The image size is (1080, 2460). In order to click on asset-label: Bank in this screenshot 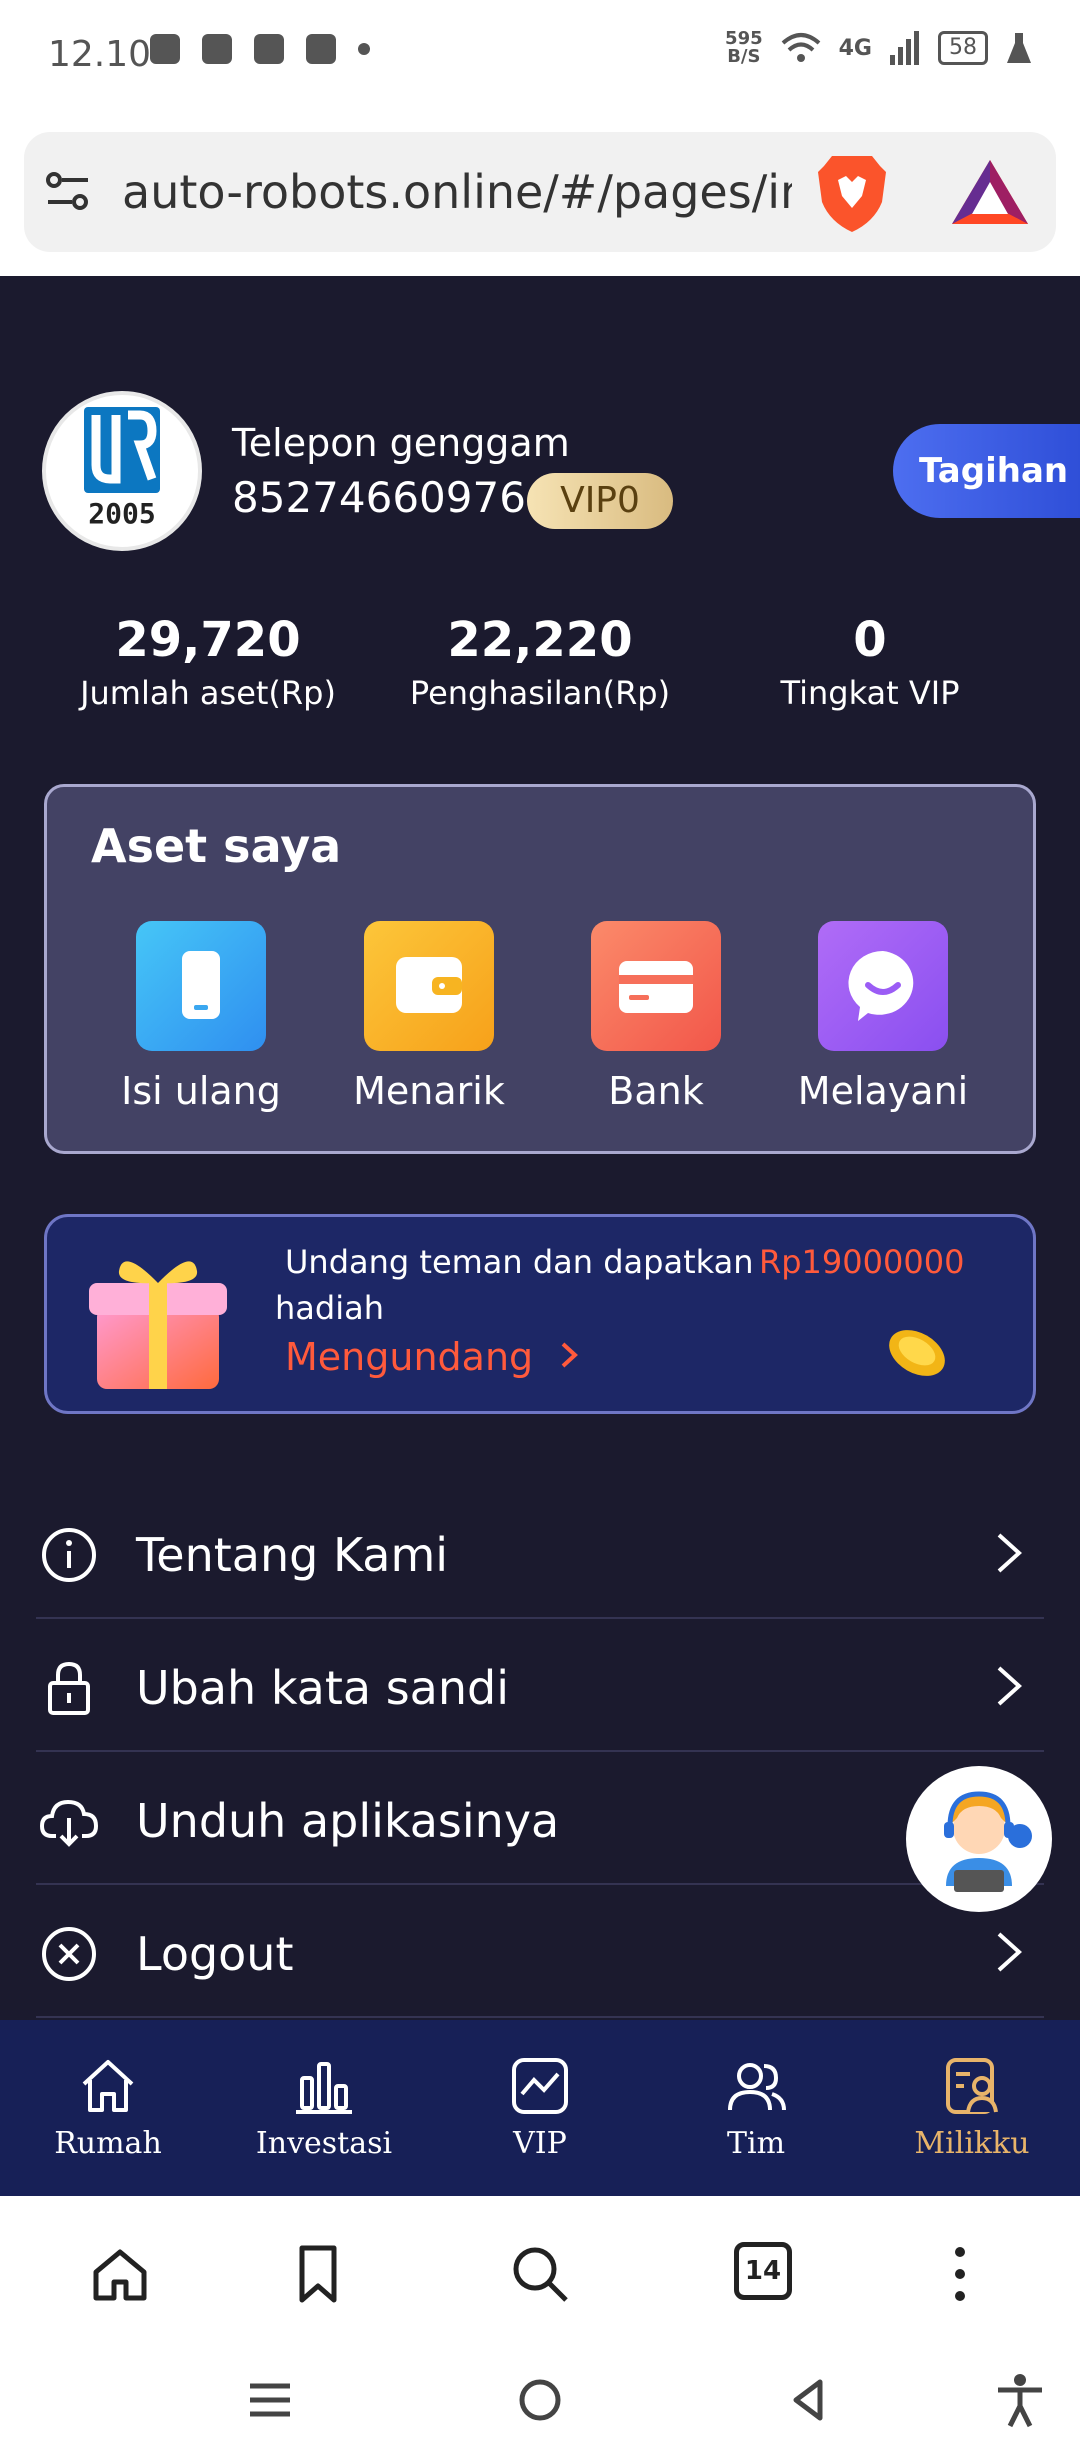, I will do `click(656, 1091)`.